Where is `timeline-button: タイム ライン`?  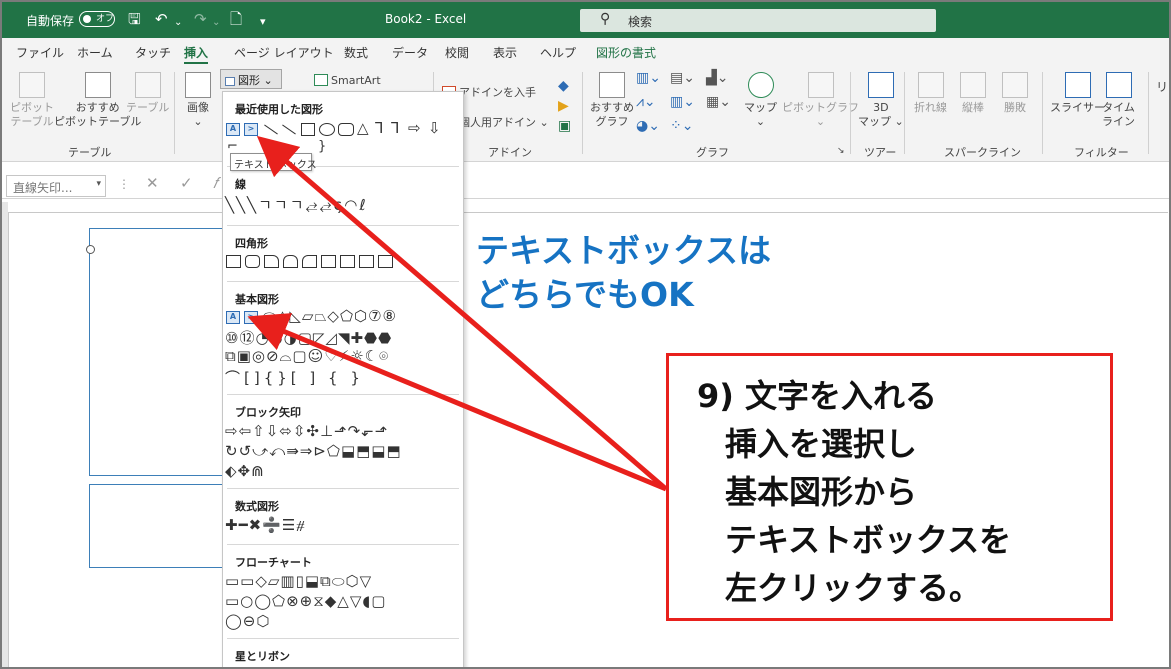
timeline-button: タイム ライン is located at coordinates (1118, 100).